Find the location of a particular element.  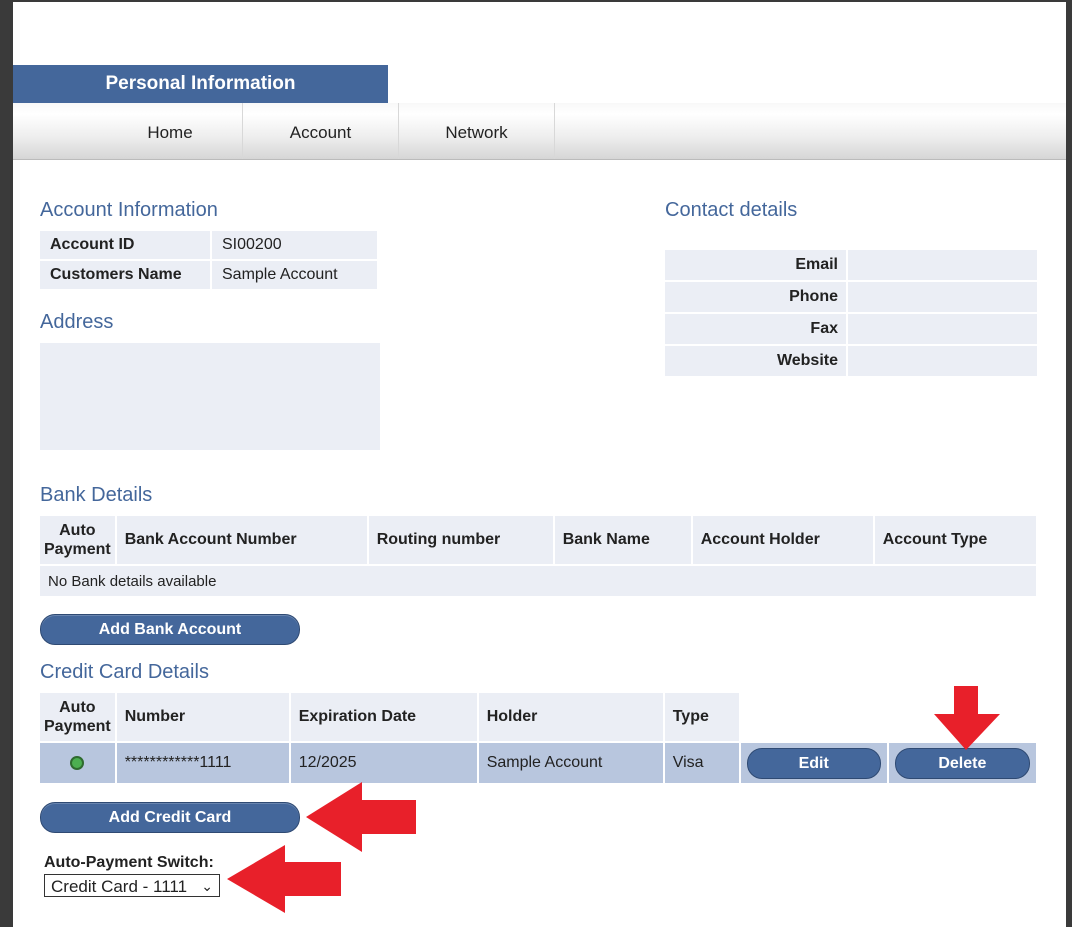

table-row: Account ID SI00200 is located at coordinates (208, 245).